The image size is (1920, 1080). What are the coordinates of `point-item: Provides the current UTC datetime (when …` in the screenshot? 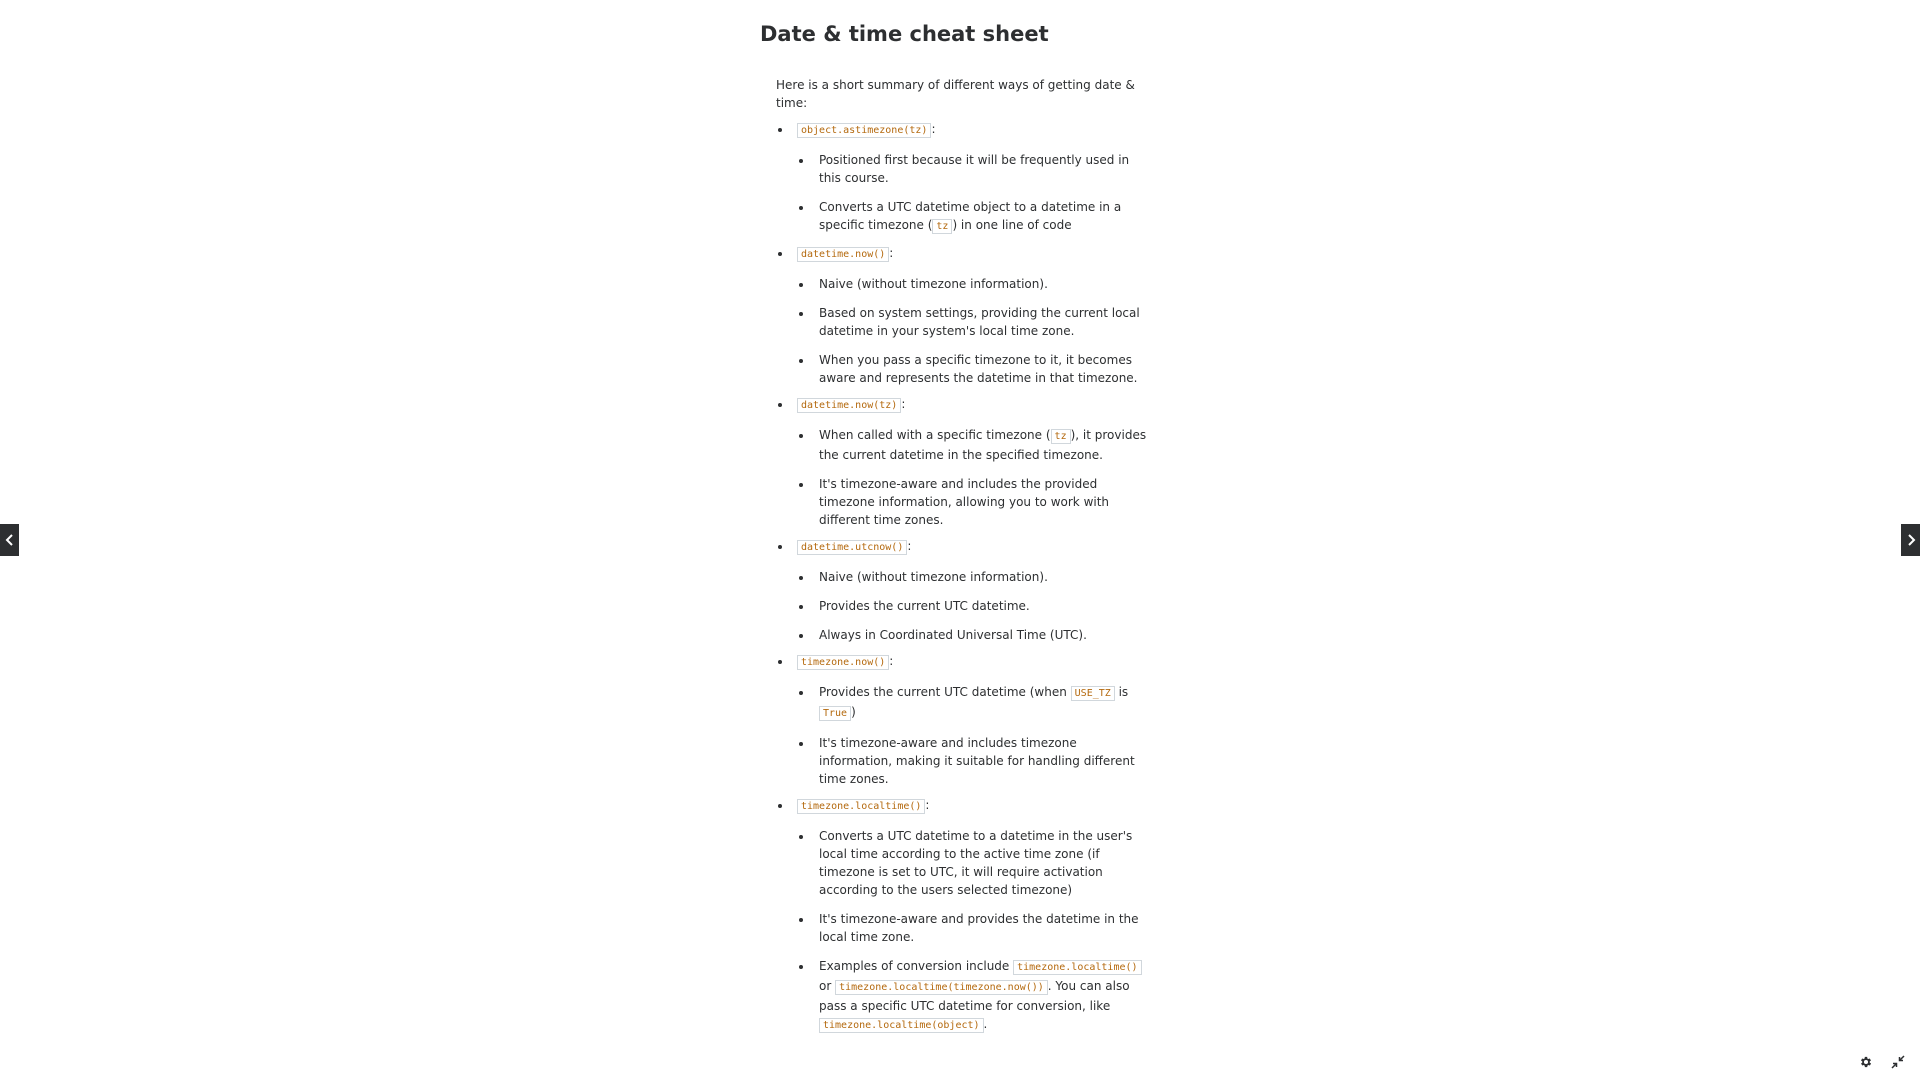 It's located at (973, 703).